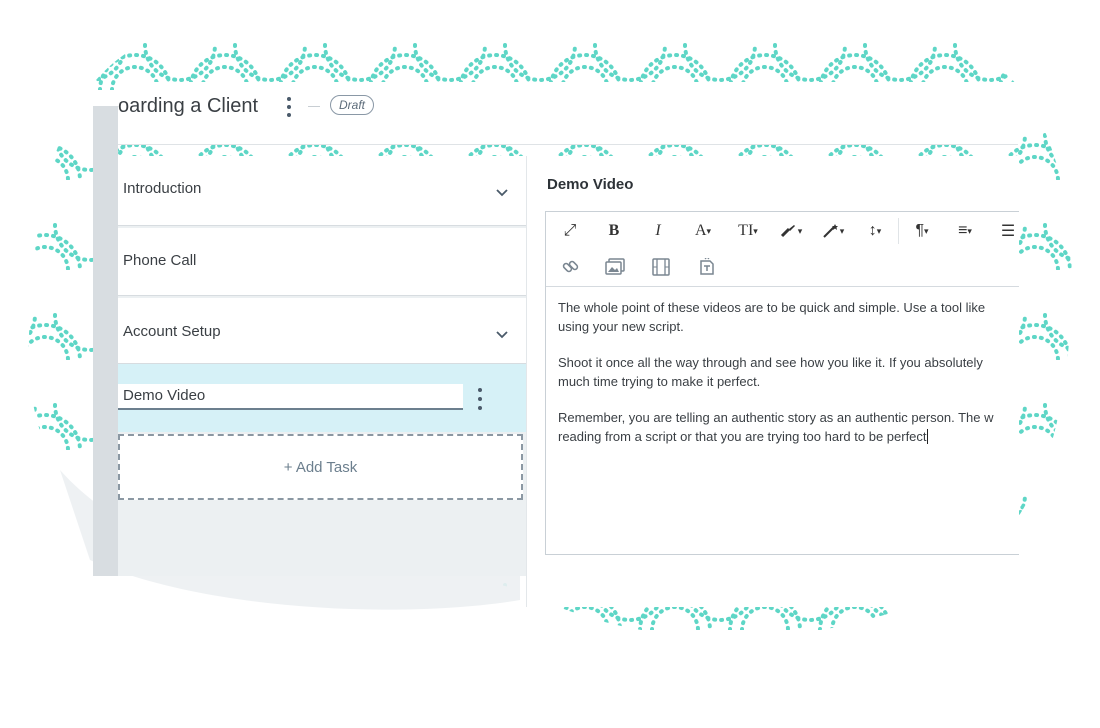 This screenshot has width=1100, height=728. Describe the element at coordinates (571, 267) in the screenshot. I see `link-icon` at that location.